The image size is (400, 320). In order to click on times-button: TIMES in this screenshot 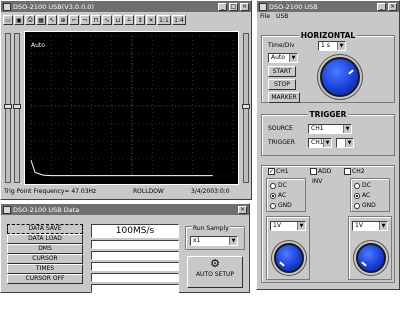, I will do `click(45, 269)`.